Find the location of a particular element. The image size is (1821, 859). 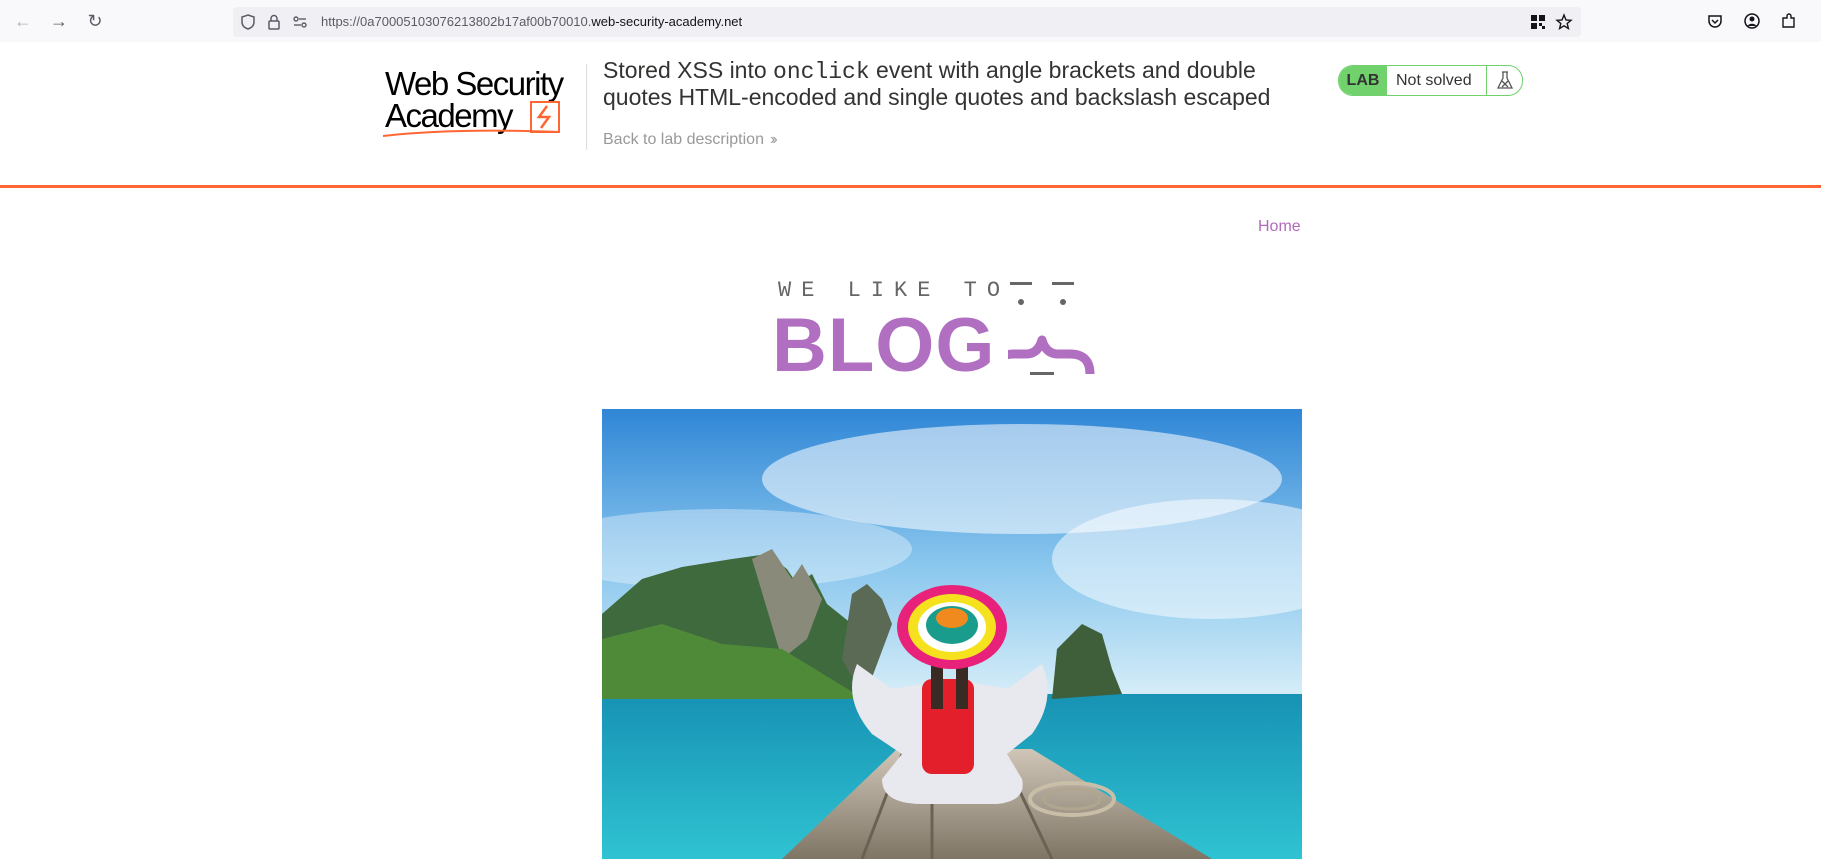

home-nav-link: Home is located at coordinates (1279, 227).